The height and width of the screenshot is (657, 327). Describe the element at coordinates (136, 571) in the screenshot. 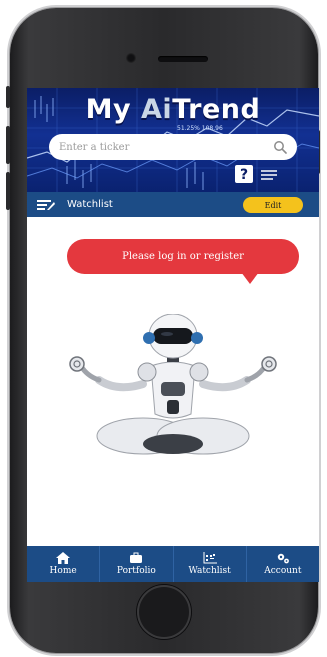

I see `nav-portfolio-label: Portfolio` at that location.